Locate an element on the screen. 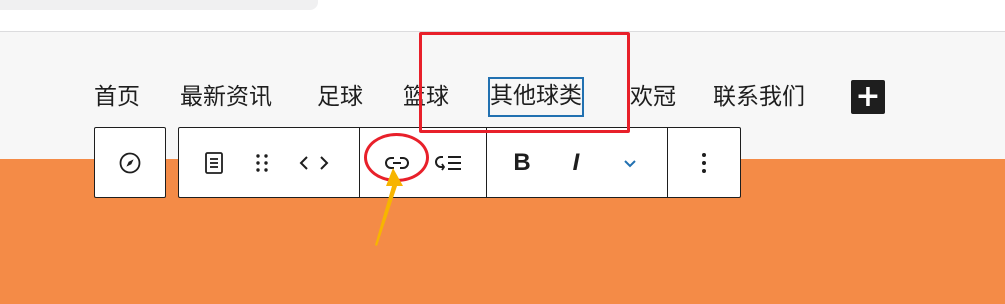  annotation-arrow-icon is located at coordinates (389, 207).